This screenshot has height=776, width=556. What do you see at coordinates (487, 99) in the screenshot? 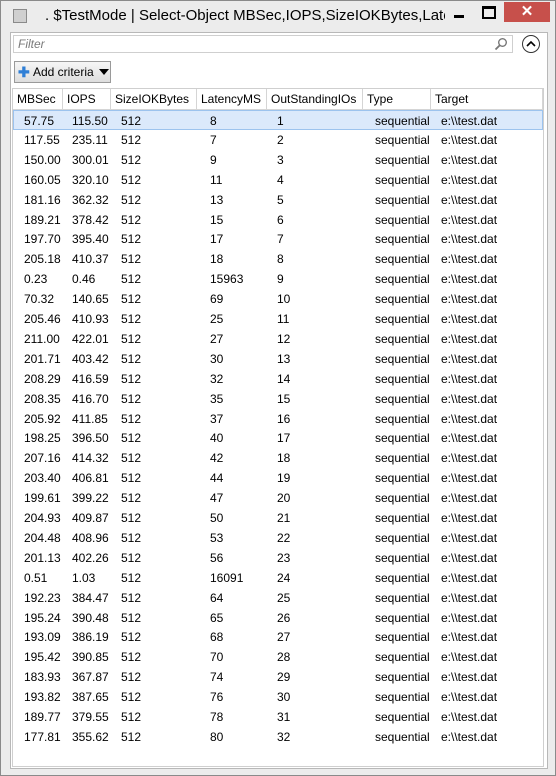
I see `column-header-target: Target` at bounding box center [487, 99].